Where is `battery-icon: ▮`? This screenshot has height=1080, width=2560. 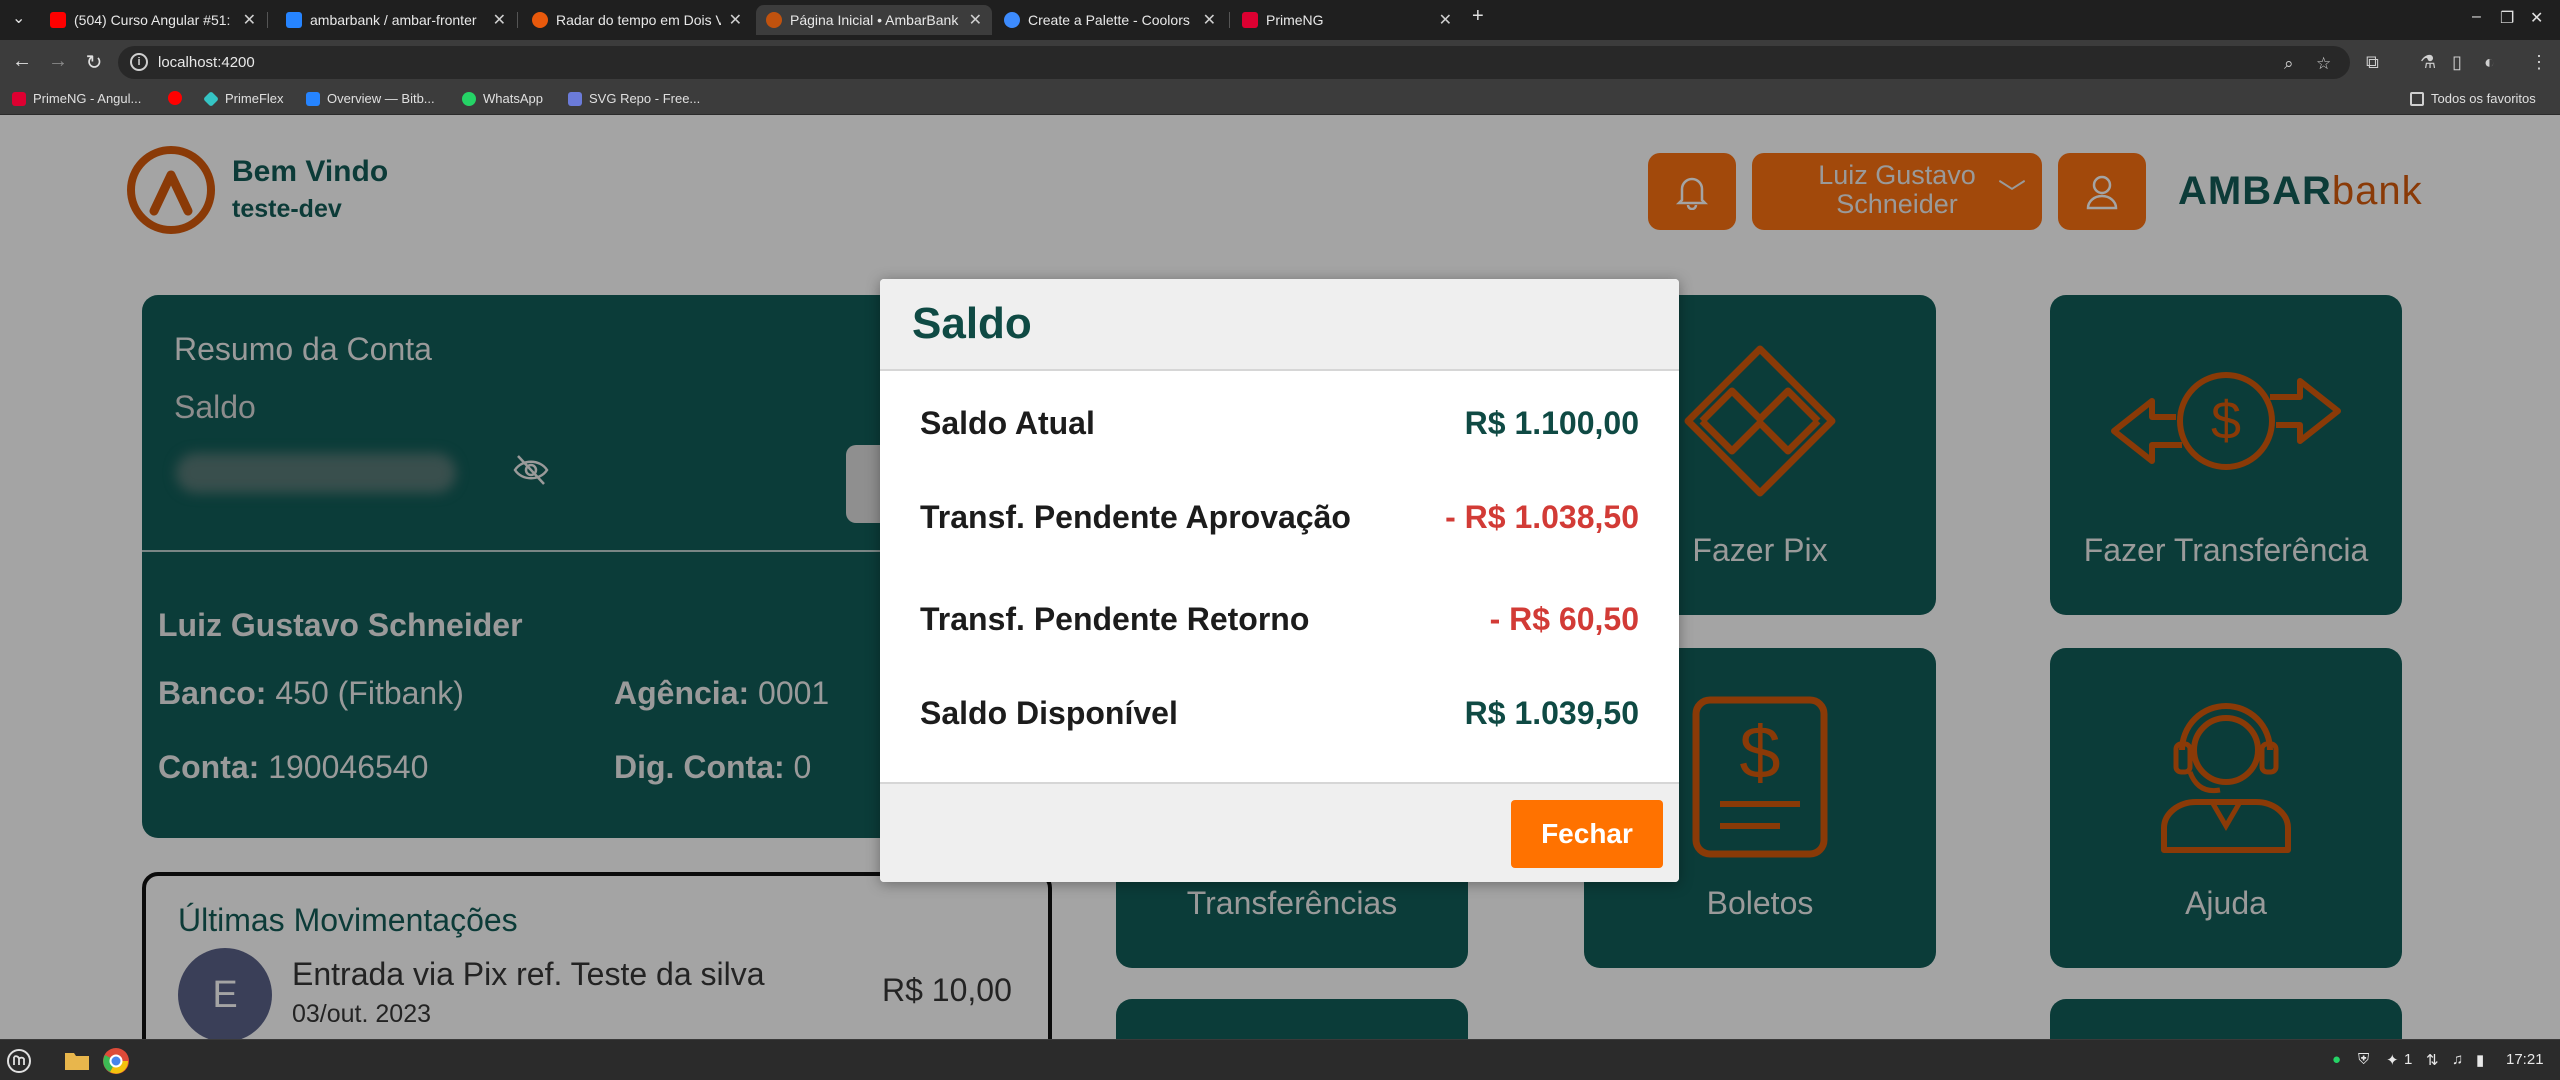 battery-icon: ▮ is located at coordinates (2480, 1060).